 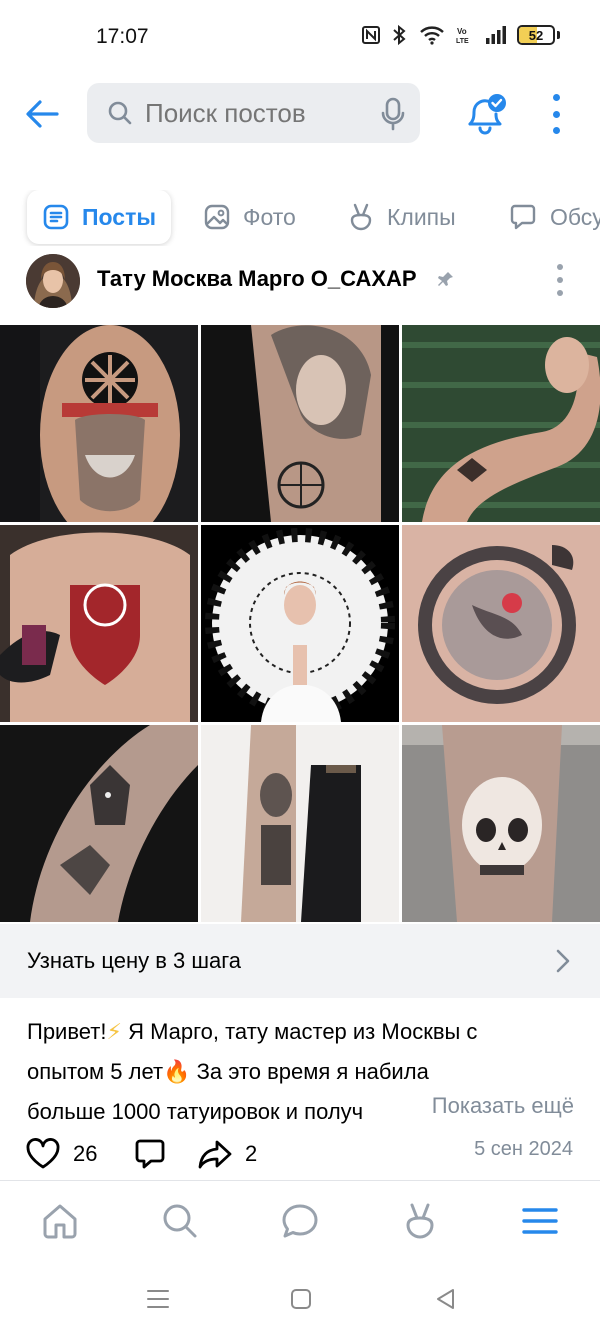 I want to click on volte-icon: Vo LTE, so click(x=462, y=36).